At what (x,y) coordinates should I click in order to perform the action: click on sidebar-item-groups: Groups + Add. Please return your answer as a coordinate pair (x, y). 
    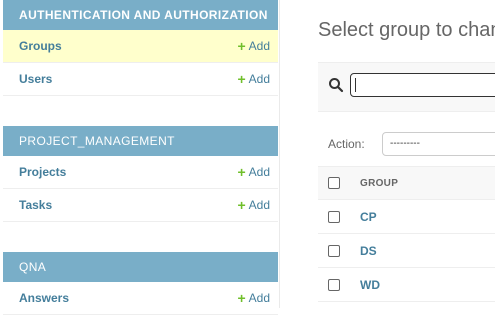
    Looking at the image, I should click on (140, 46).